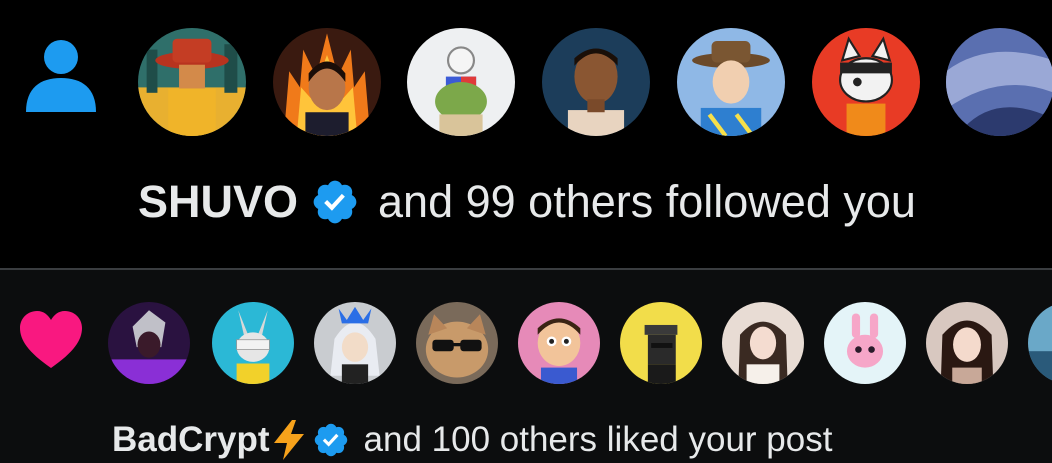  Describe the element at coordinates (288, 440) in the screenshot. I see `lightning-icon` at that location.